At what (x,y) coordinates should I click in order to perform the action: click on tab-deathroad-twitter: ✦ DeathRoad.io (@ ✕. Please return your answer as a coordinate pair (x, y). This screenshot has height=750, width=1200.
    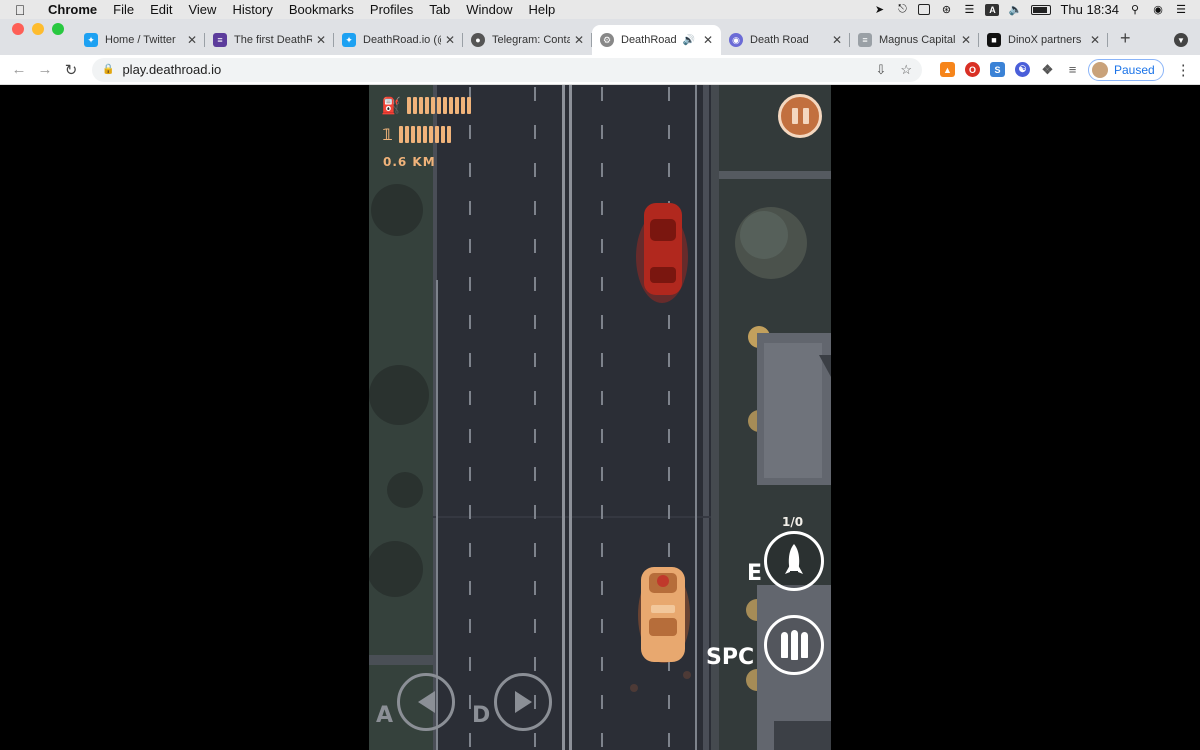
    Looking at the image, I should click on (398, 40).